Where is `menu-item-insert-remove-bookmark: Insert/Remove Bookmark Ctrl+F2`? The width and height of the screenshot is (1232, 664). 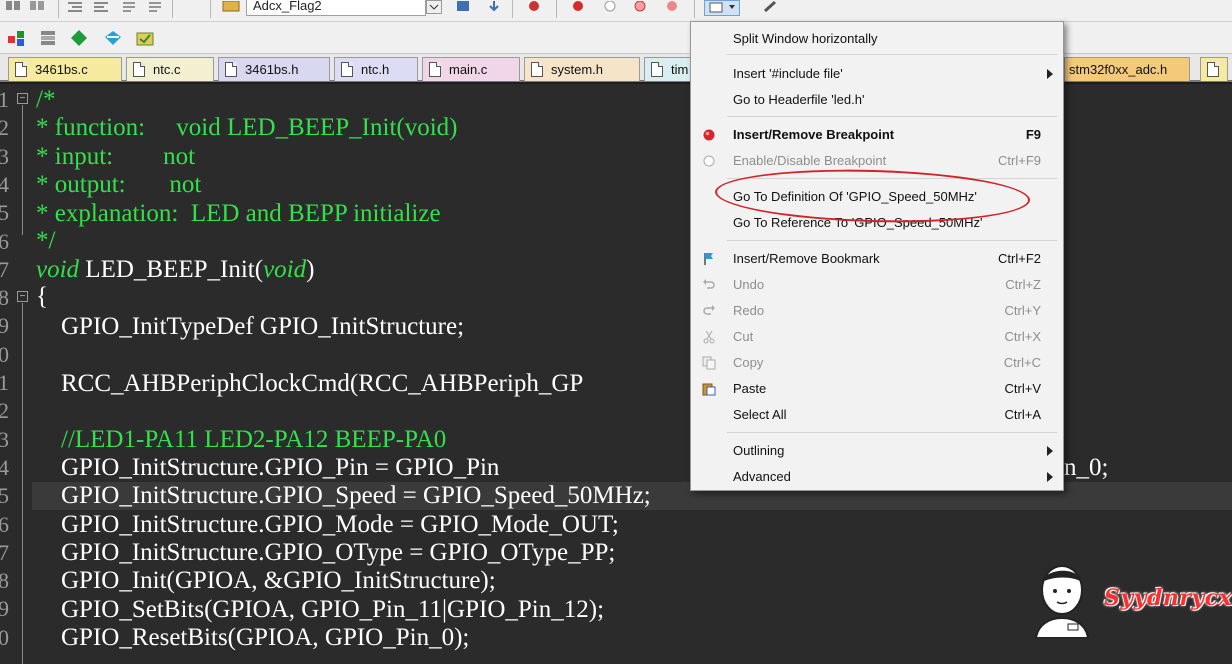 menu-item-insert-remove-bookmark: Insert/Remove Bookmark Ctrl+F2 is located at coordinates (877, 259).